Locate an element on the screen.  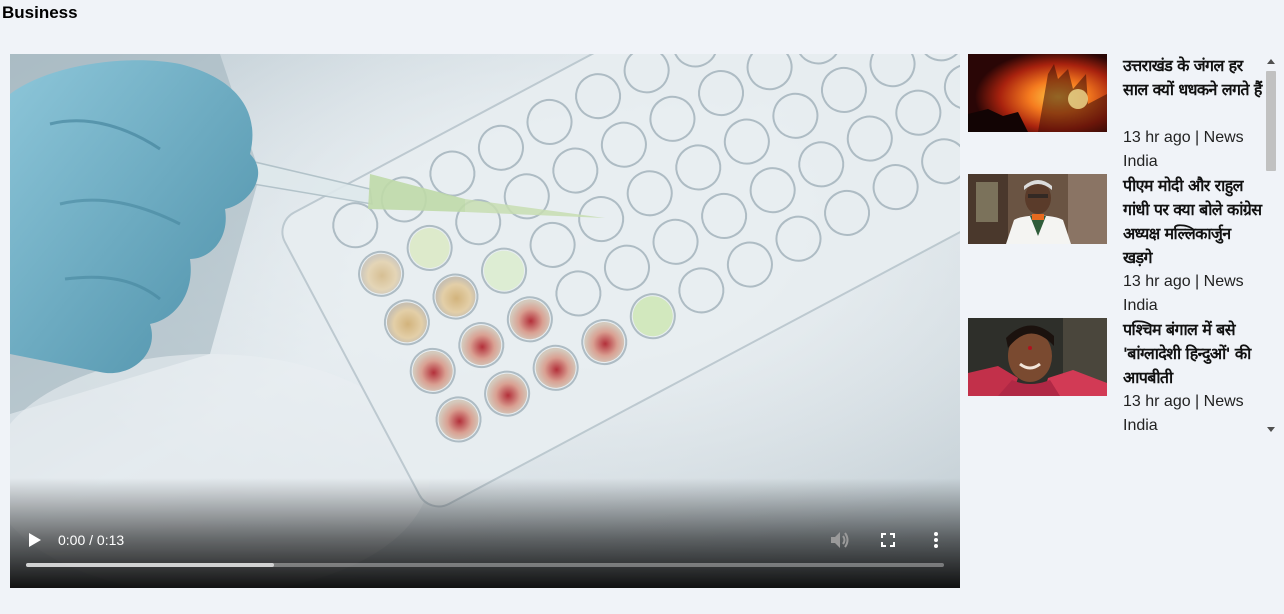
progress-buffered is located at coordinates (150, 565).